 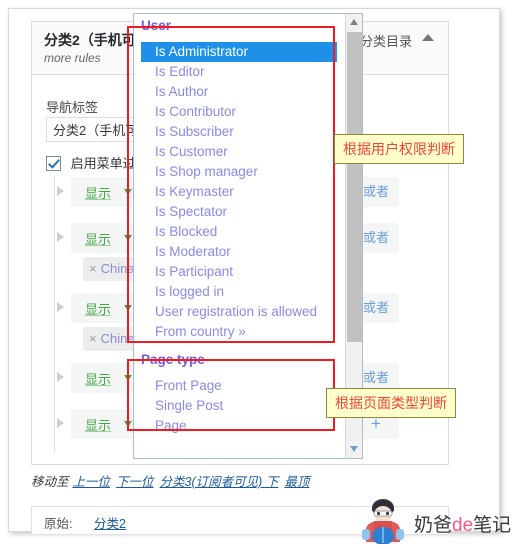 What do you see at coordinates (219, 482) in the screenshot?
I see `move-link-under: 分类3(订阅者可见) 下` at bounding box center [219, 482].